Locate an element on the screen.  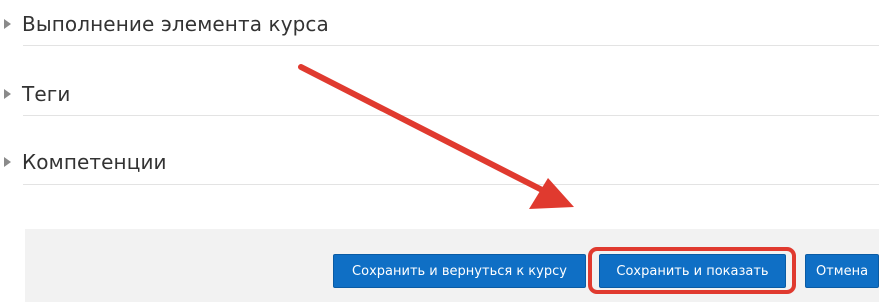
save-and-return-button: Сохранить и вернуться к курсу is located at coordinates (459, 271).